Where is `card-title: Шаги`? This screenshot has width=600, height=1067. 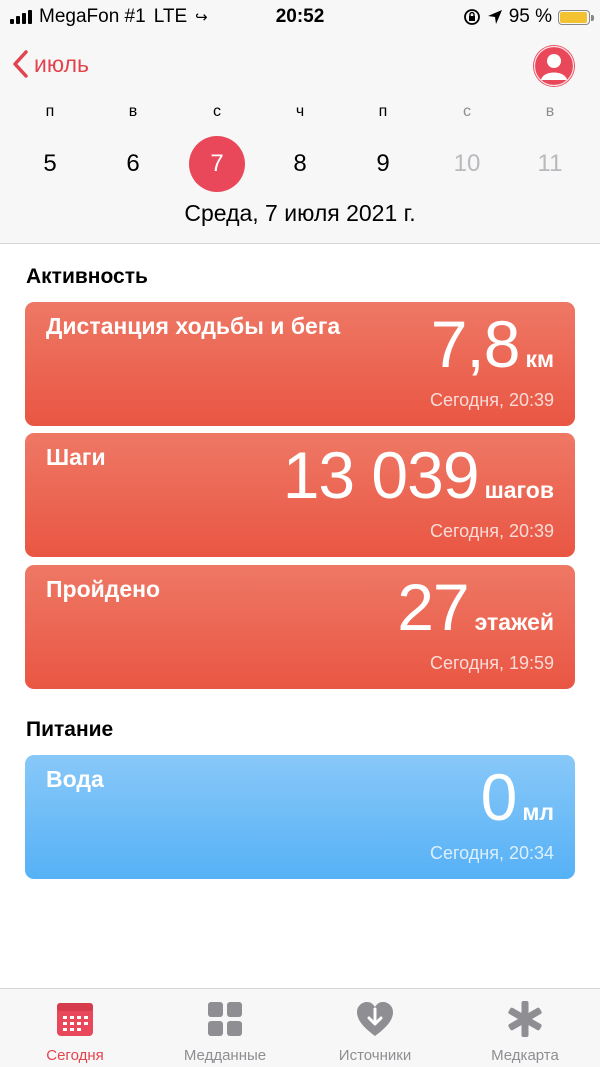
card-title: Шаги is located at coordinates (76, 457).